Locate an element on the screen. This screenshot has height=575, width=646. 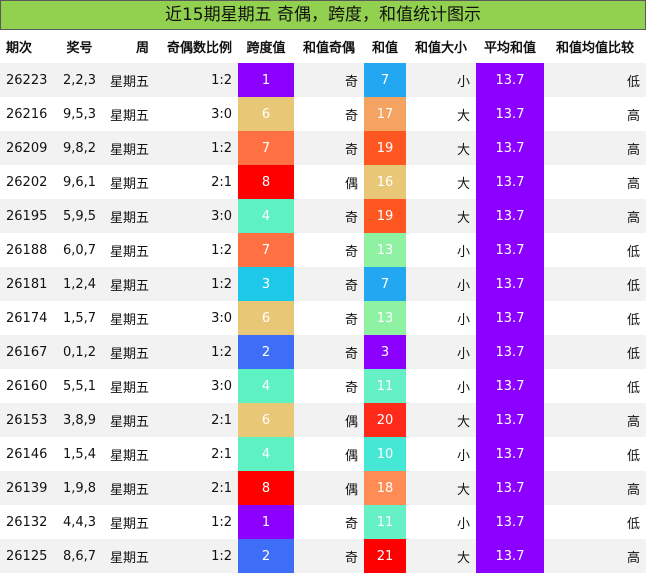
page-title: 近15期星期五 奇偶，跨度，和值统计图示 is located at coordinates (323, 15).